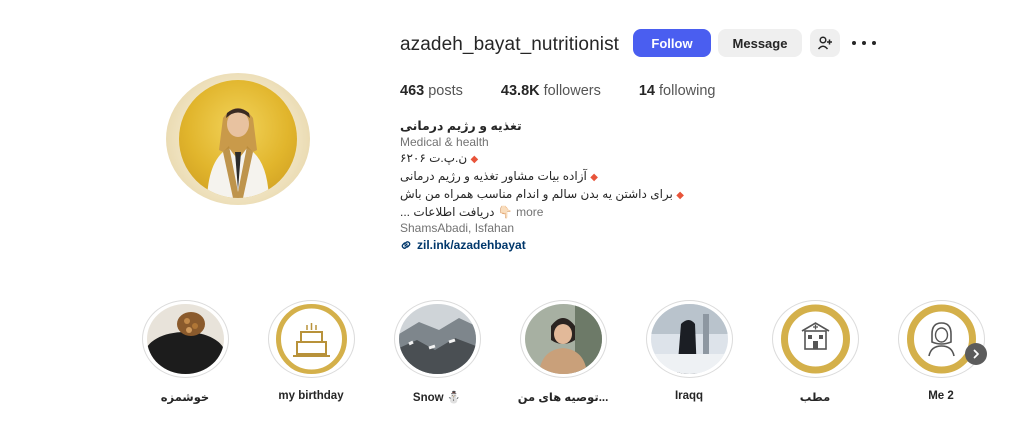 The height and width of the screenshot is (442, 1024). I want to click on profile-username: azadeh_bayat_nutritionist, so click(510, 44).